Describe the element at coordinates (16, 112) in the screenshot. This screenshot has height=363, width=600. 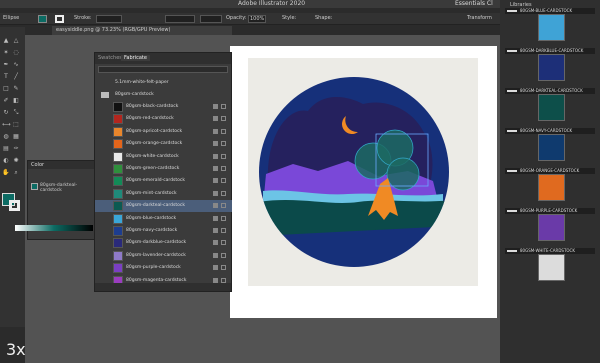
I see `scale-tool-icon: ⤡` at that location.